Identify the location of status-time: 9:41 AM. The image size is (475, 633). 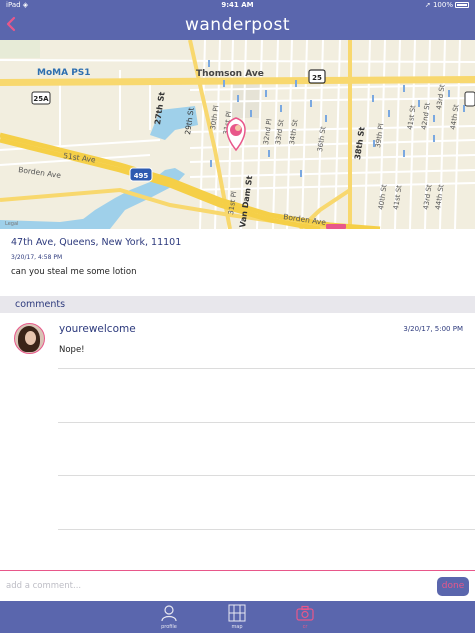
(237, 5).